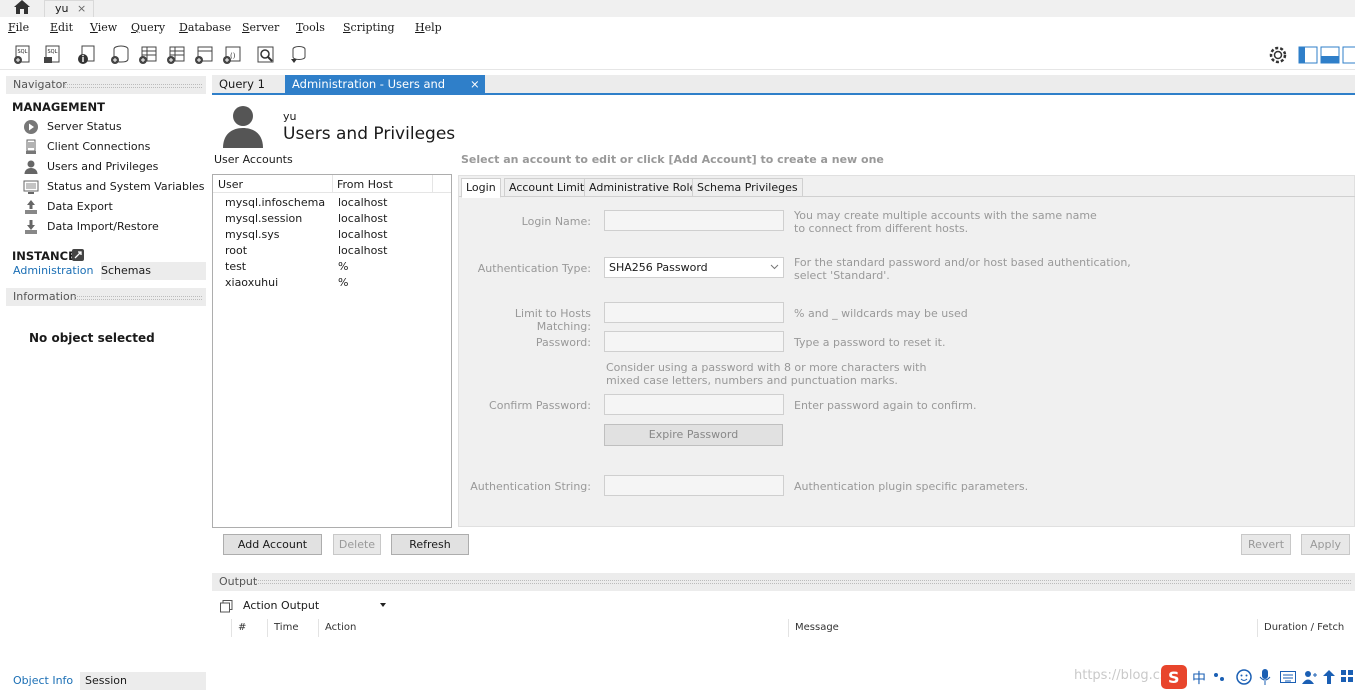  I want to click on keyboard-icon, so click(1288, 677).